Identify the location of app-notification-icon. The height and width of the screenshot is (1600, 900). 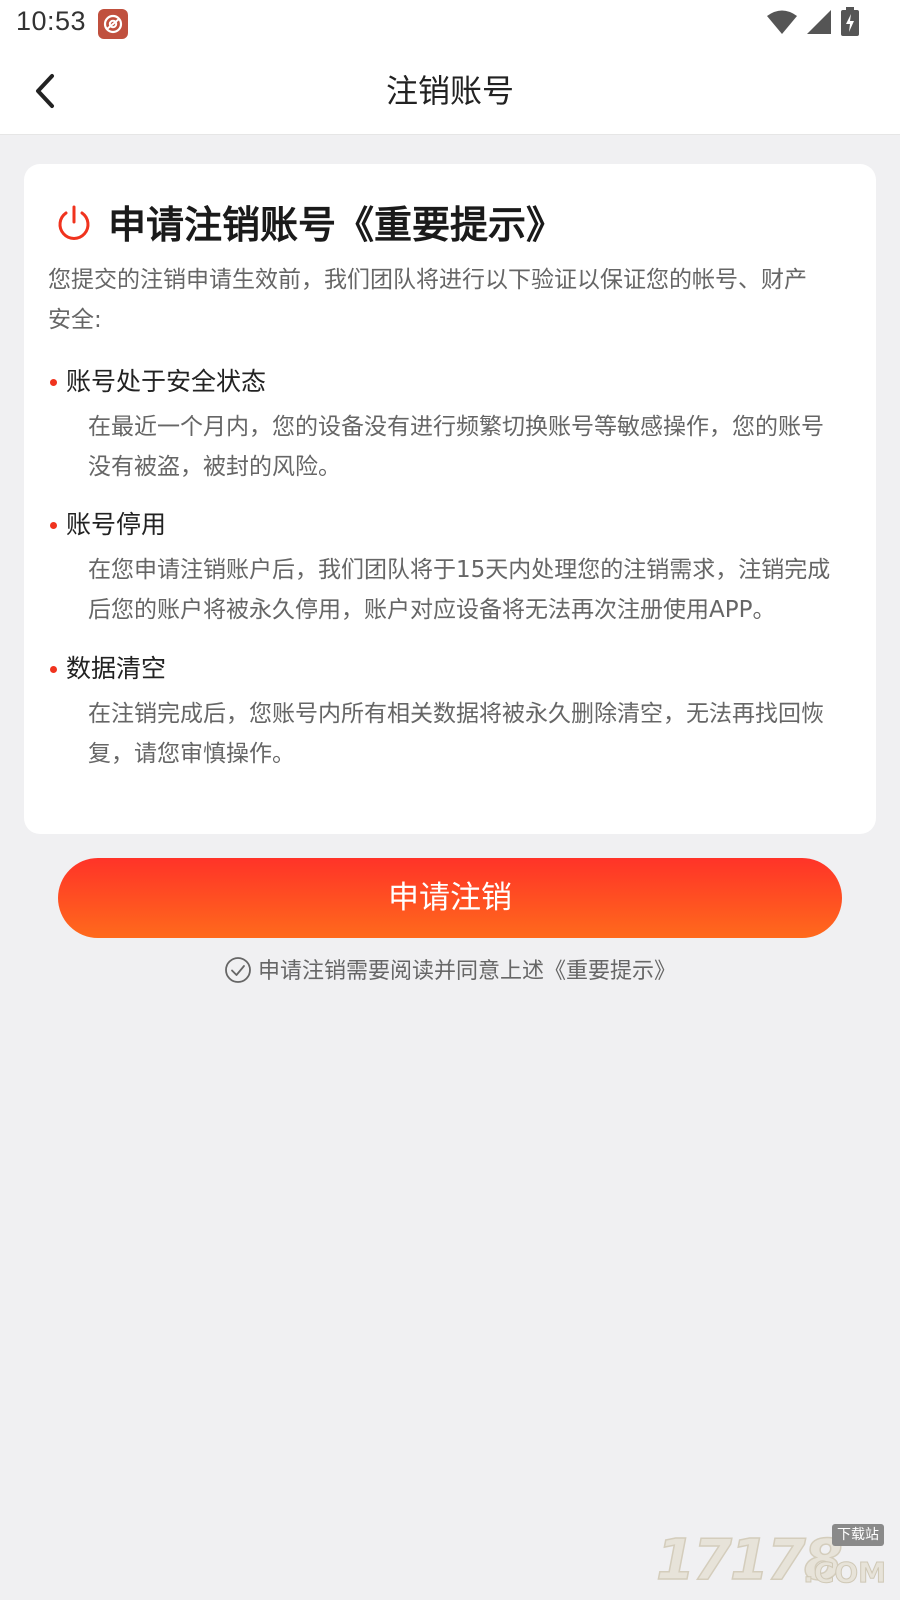
(113, 24).